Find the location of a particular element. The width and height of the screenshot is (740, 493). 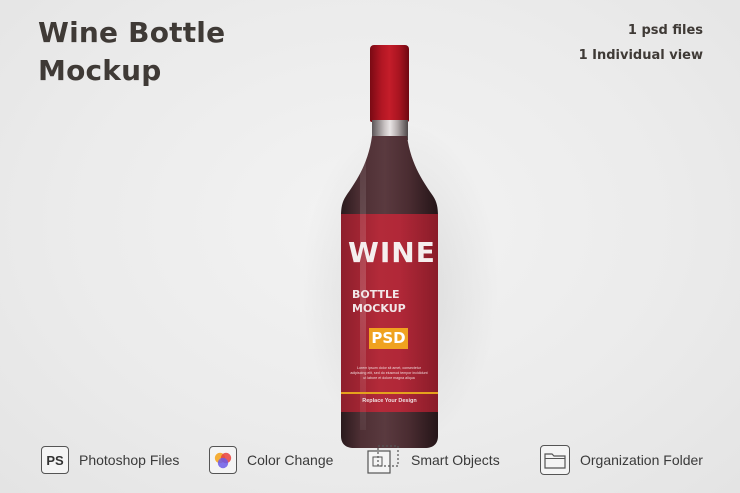

feature-label: Organization Folder is located at coordinates (641, 460).